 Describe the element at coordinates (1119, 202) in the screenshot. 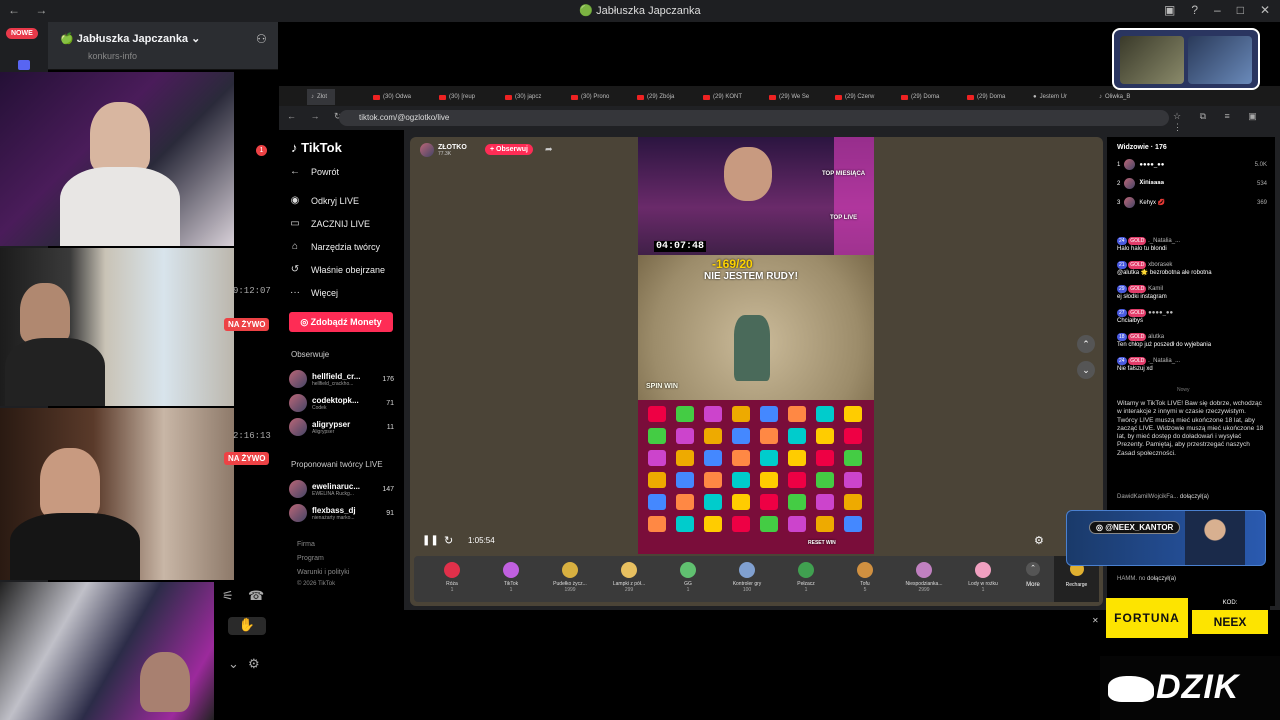

I see `rank: 3` at that location.